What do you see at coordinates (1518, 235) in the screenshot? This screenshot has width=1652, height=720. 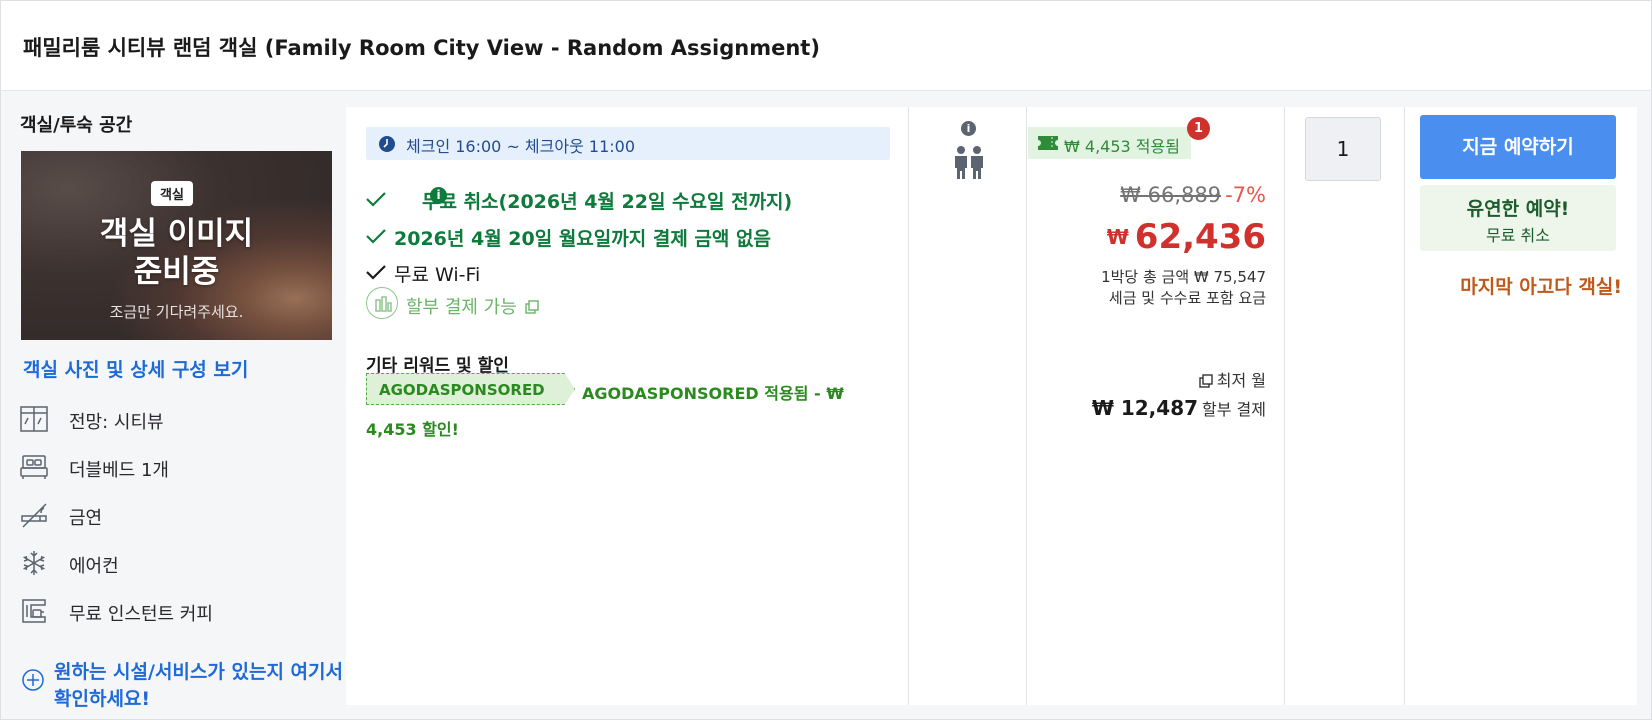 I see `flexible-booking-subtitle: 무료 취소` at bounding box center [1518, 235].